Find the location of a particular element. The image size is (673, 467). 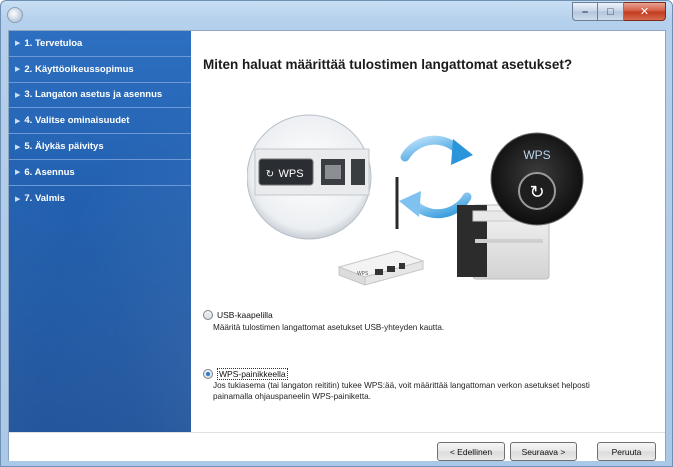

usb-option: USB-kaapelilla is located at coordinates (238, 315).